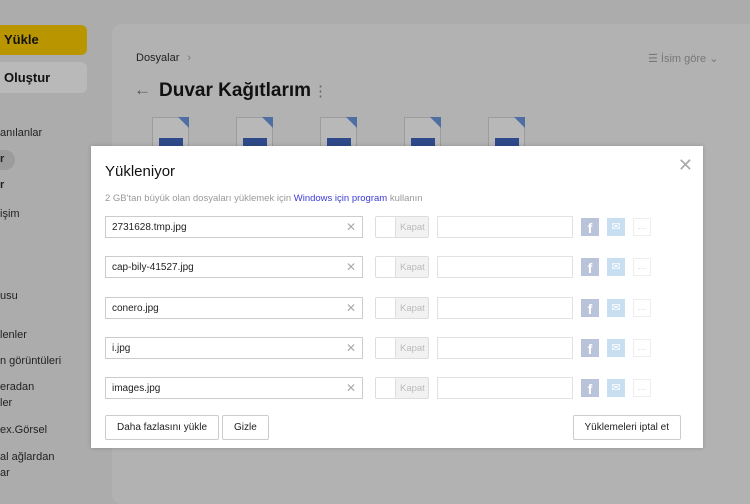  I want to click on sort-label: İsim göre, so click(683, 59).